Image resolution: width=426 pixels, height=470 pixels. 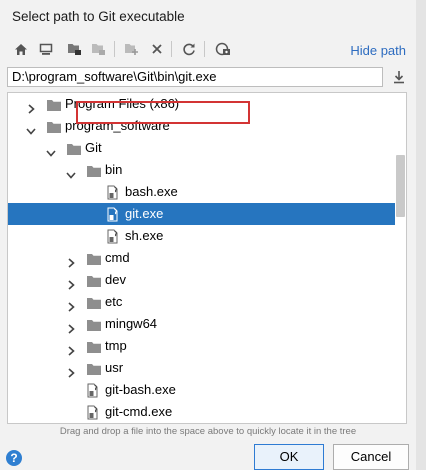 What do you see at coordinates (131, 323) in the screenshot?
I see `tree-row-label: mingw64` at bounding box center [131, 323].